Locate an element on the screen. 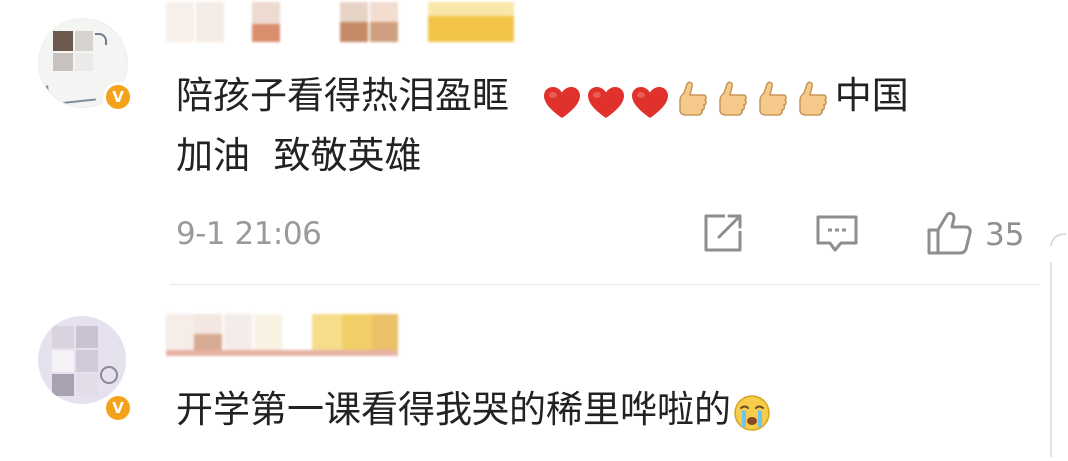  like-count: 35 is located at coordinates (1005, 235).